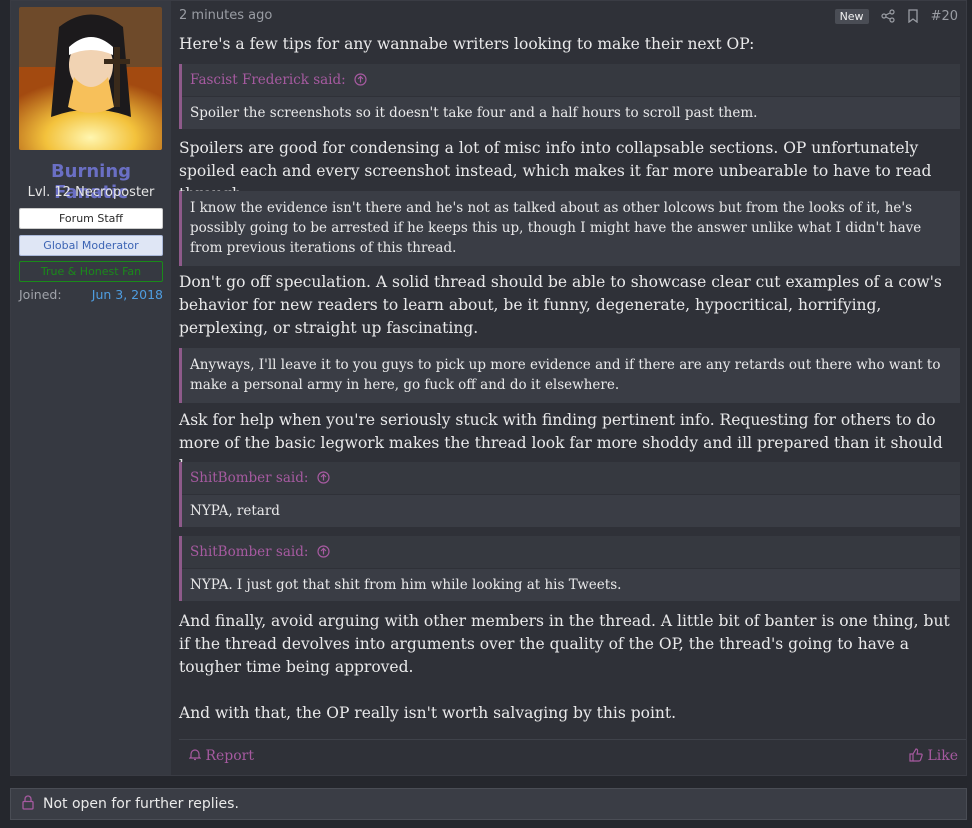 The height and width of the screenshot is (828, 972). Describe the element at coordinates (942, 756) in the screenshot. I see `like-label: Like` at that location.